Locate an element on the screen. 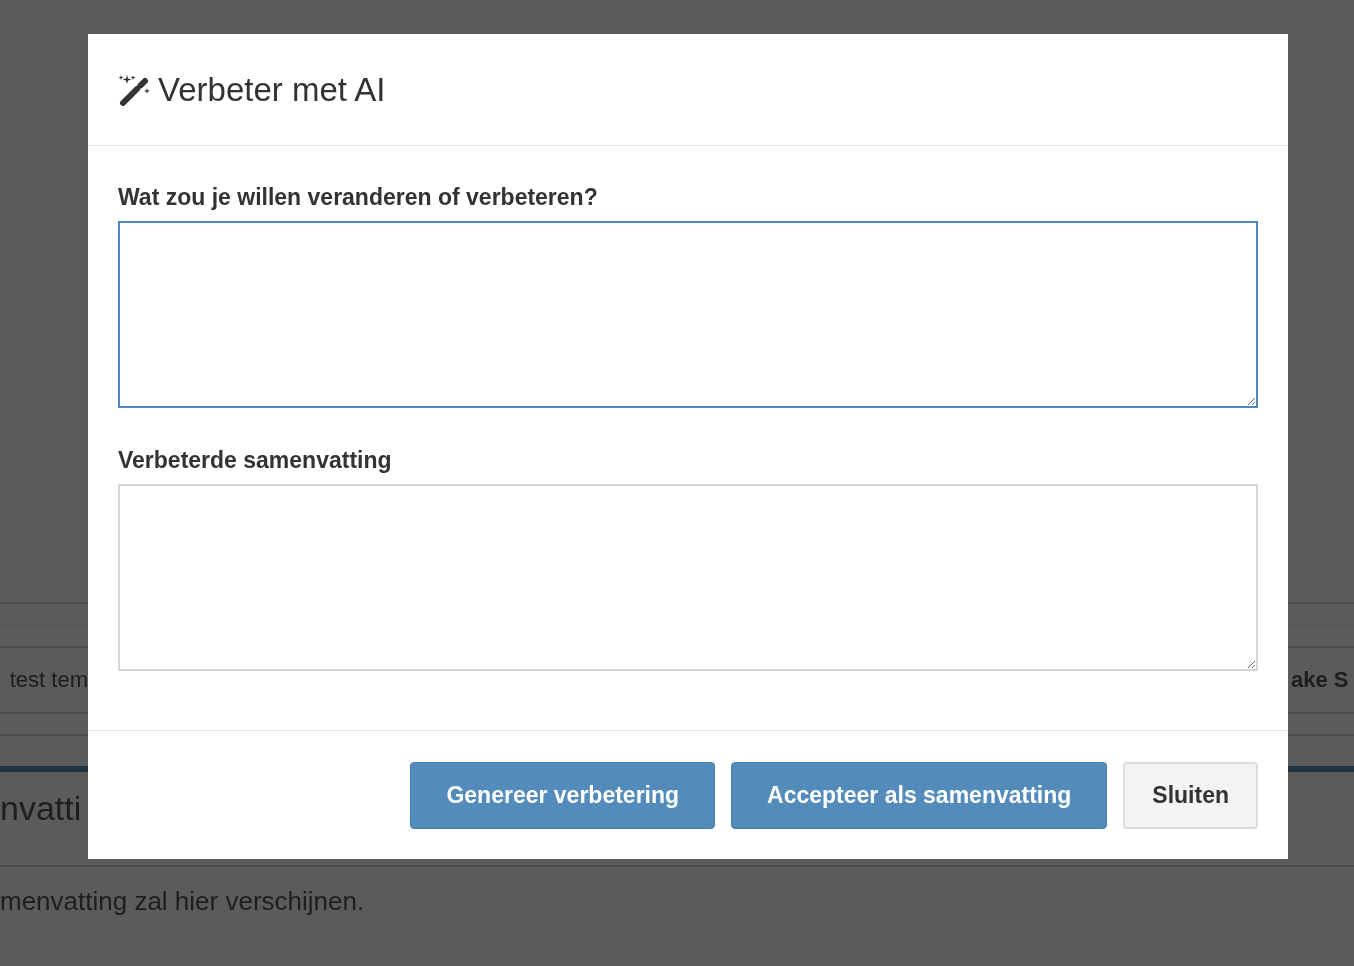  dialog-button: Sluiten is located at coordinates (1190, 795).